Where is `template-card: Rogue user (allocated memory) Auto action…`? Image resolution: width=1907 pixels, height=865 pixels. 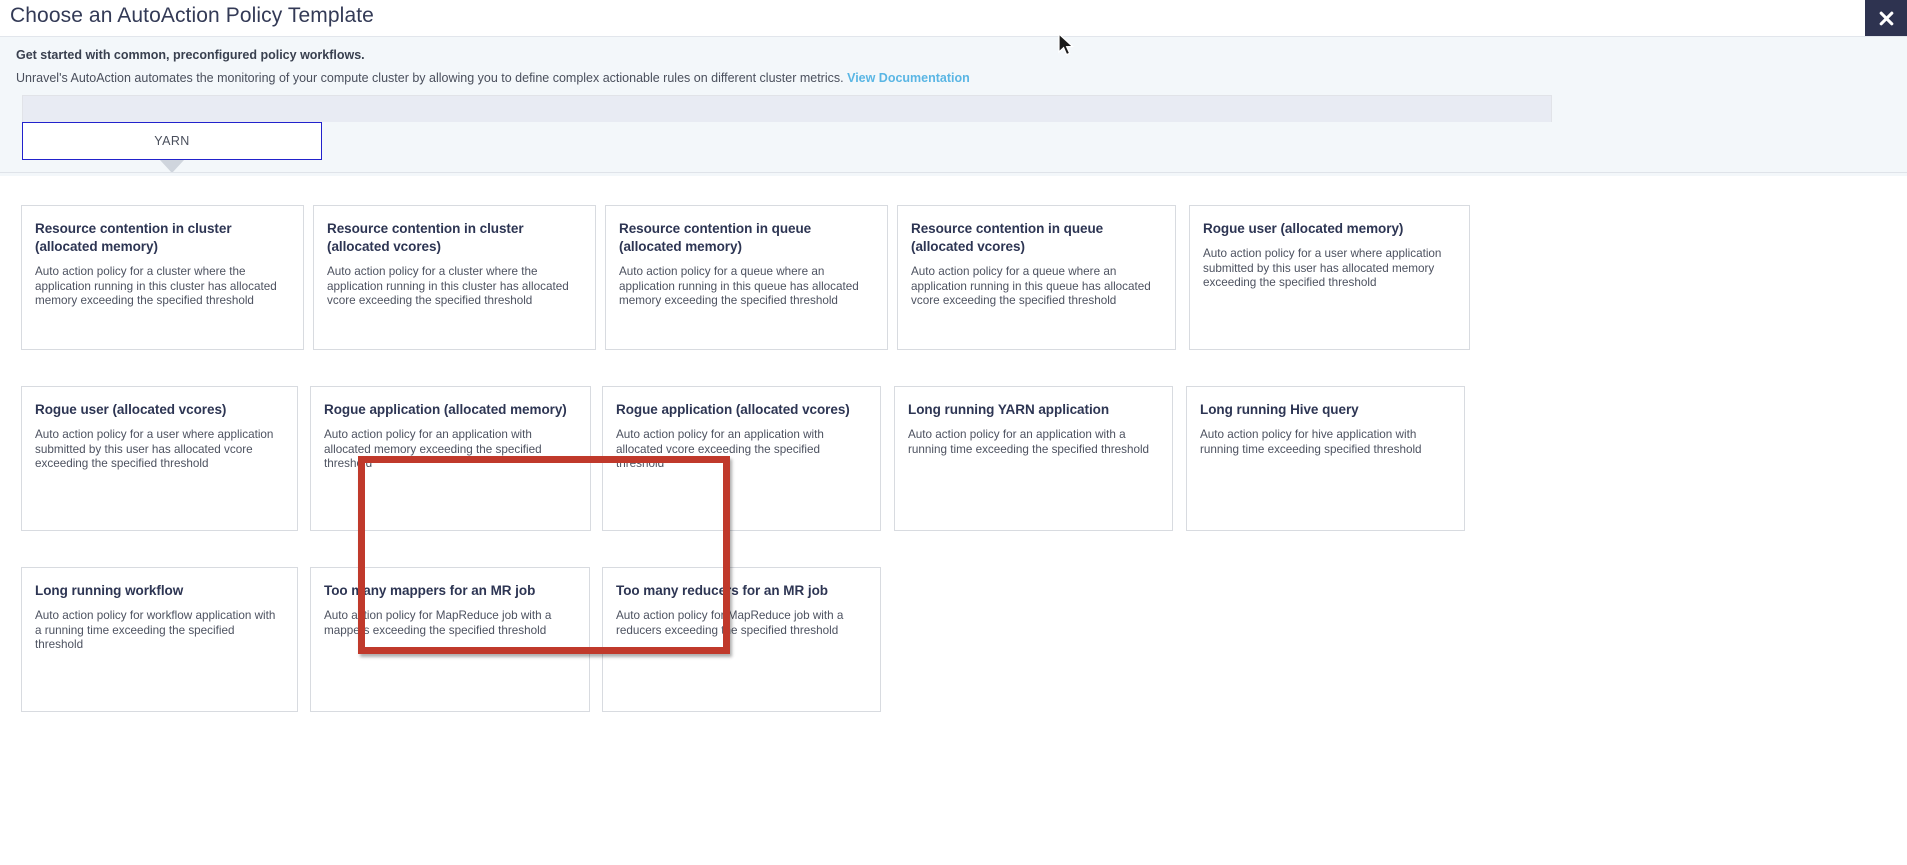 template-card: Rogue user (allocated memory) Auto action… is located at coordinates (1329, 277).